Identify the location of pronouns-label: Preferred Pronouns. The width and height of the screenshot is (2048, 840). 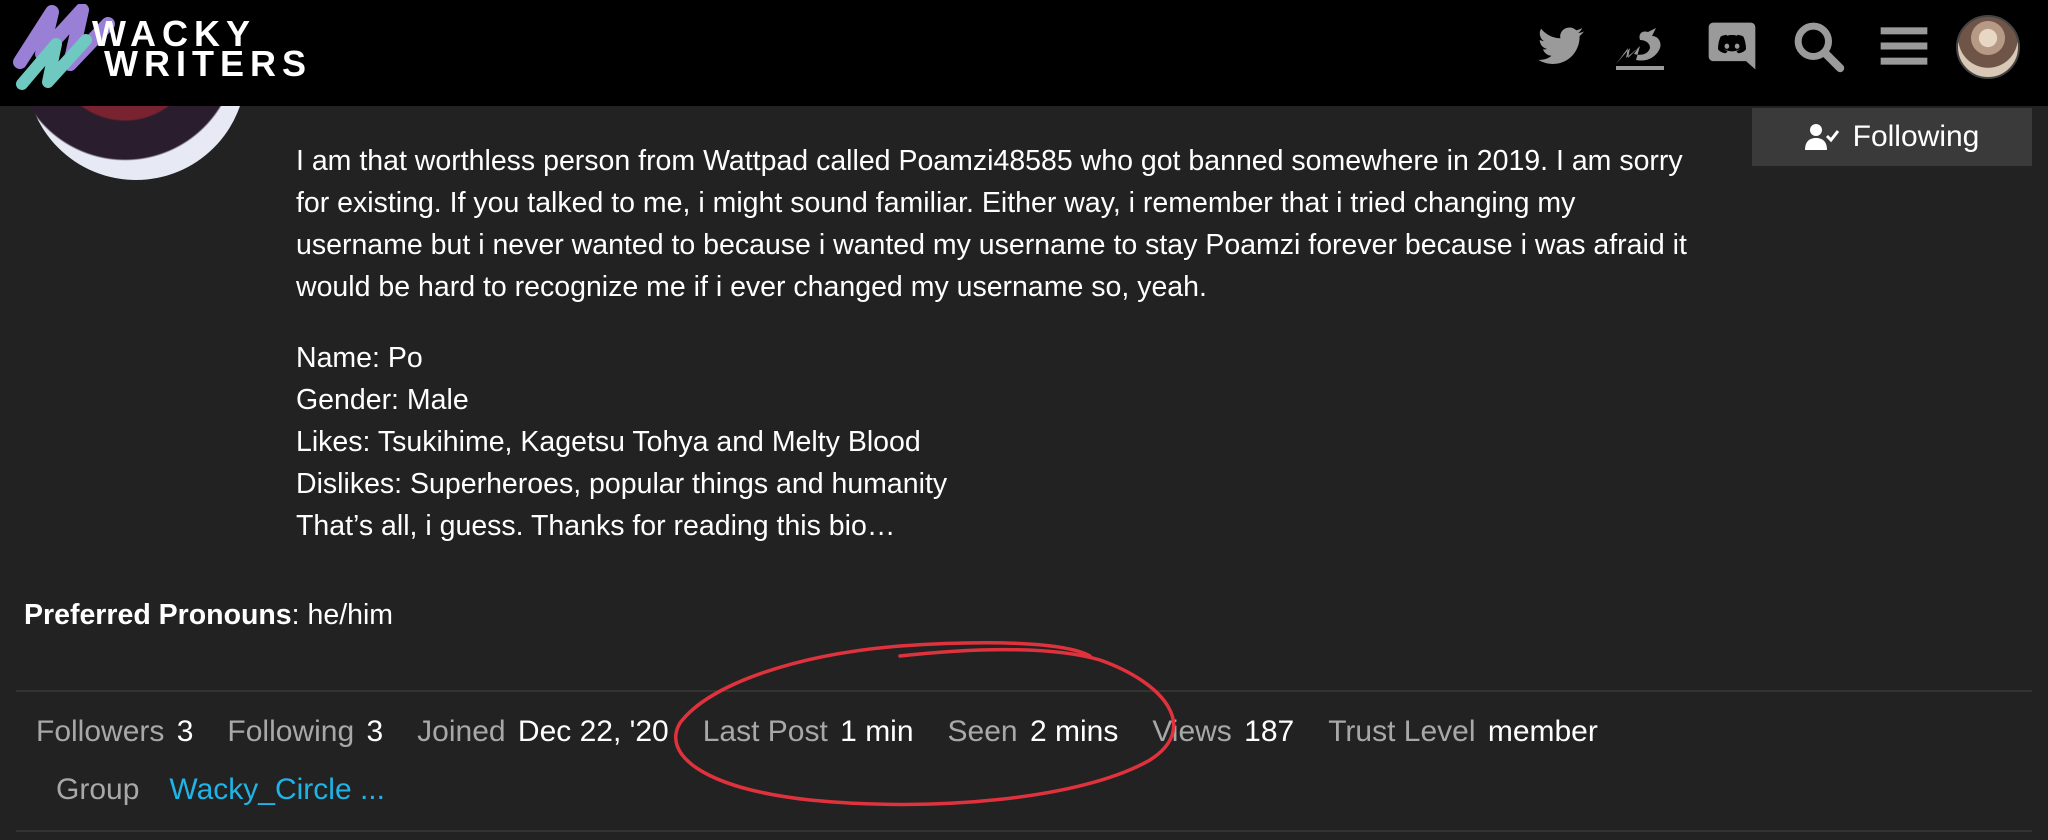
(158, 615).